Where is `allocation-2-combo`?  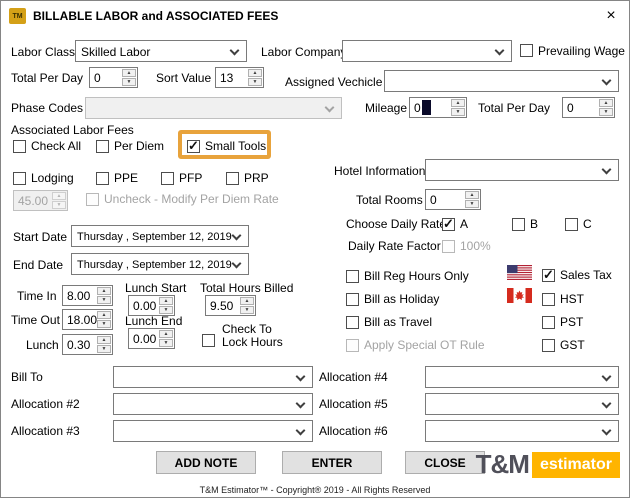
allocation-2-combo is located at coordinates (213, 404).